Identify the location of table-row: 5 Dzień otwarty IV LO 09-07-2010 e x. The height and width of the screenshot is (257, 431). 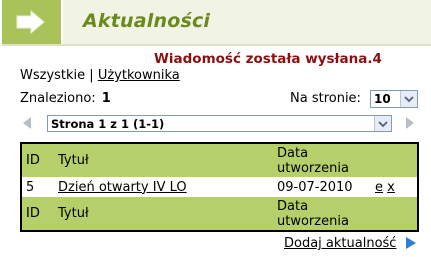
(219, 187).